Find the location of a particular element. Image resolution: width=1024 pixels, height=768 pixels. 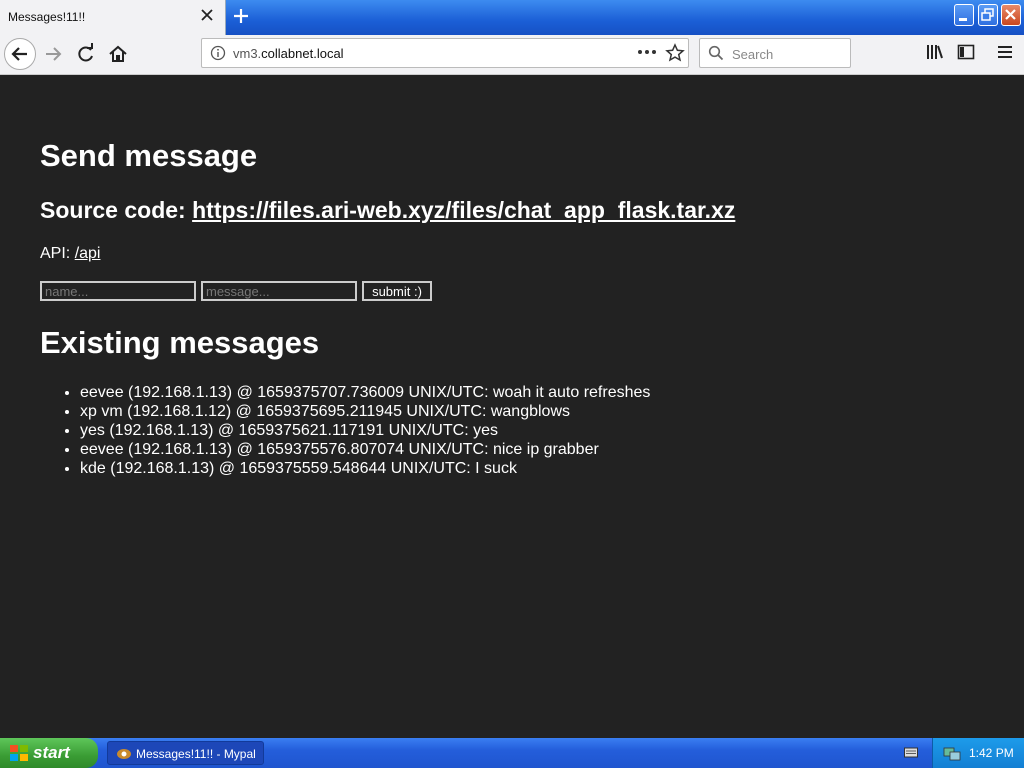

home-button is located at coordinates (118, 54).